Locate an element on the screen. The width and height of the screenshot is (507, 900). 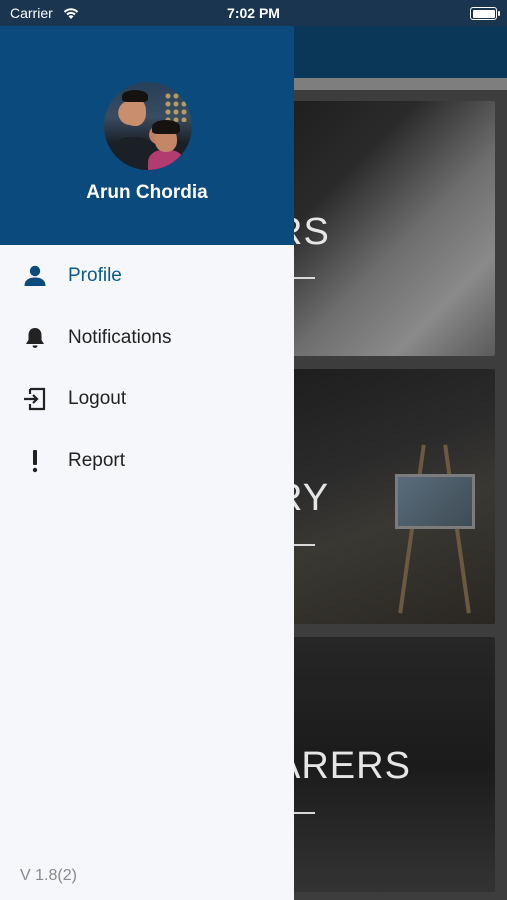
menu-item-report: Report is located at coordinates (147, 461).